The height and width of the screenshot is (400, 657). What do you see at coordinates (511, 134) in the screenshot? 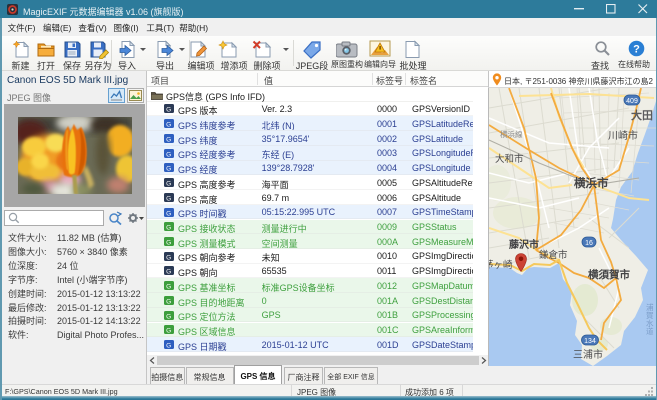
I see `svg-text: 横浜線` at bounding box center [511, 134].